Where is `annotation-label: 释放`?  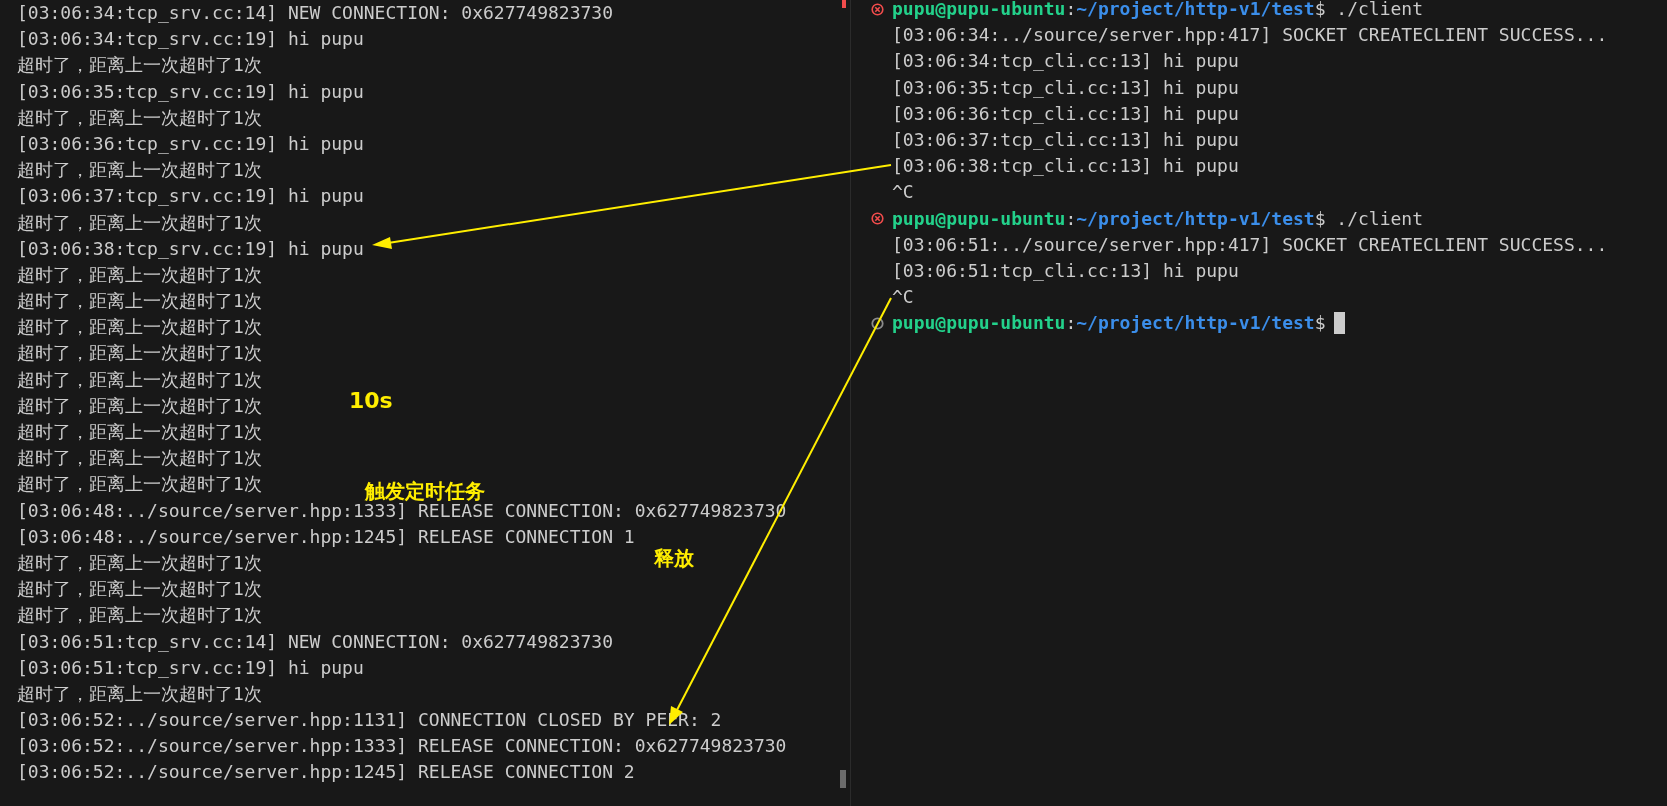 annotation-label: 释放 is located at coordinates (674, 558).